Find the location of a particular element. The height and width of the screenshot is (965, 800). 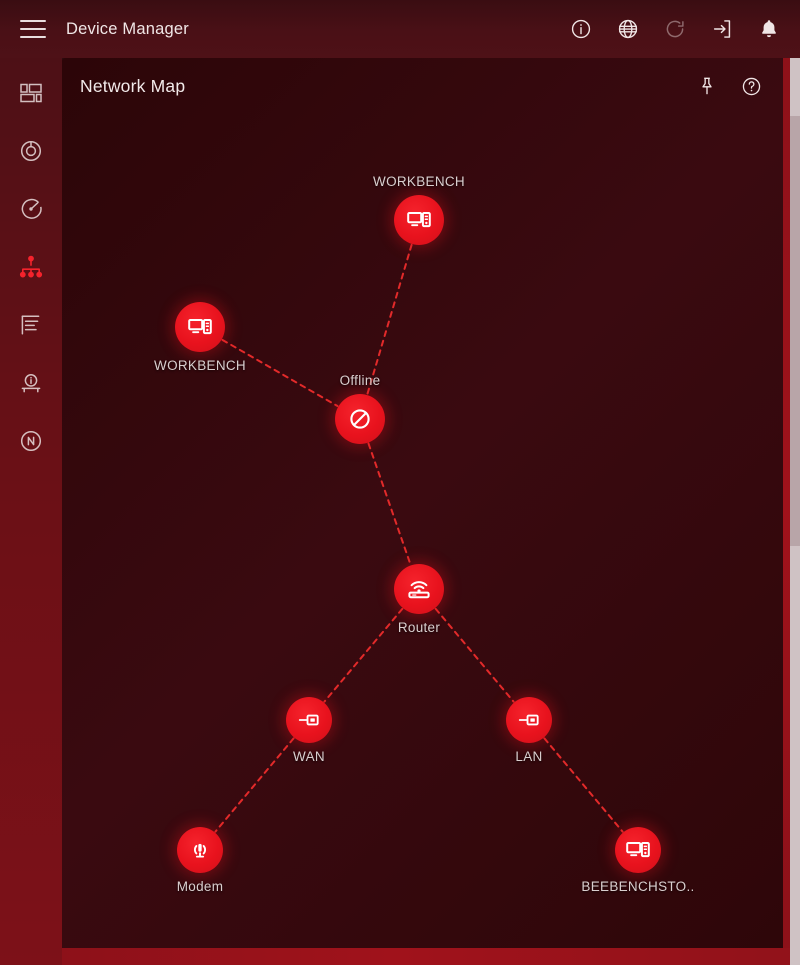

map-node-lan-circle is located at coordinates (529, 720).